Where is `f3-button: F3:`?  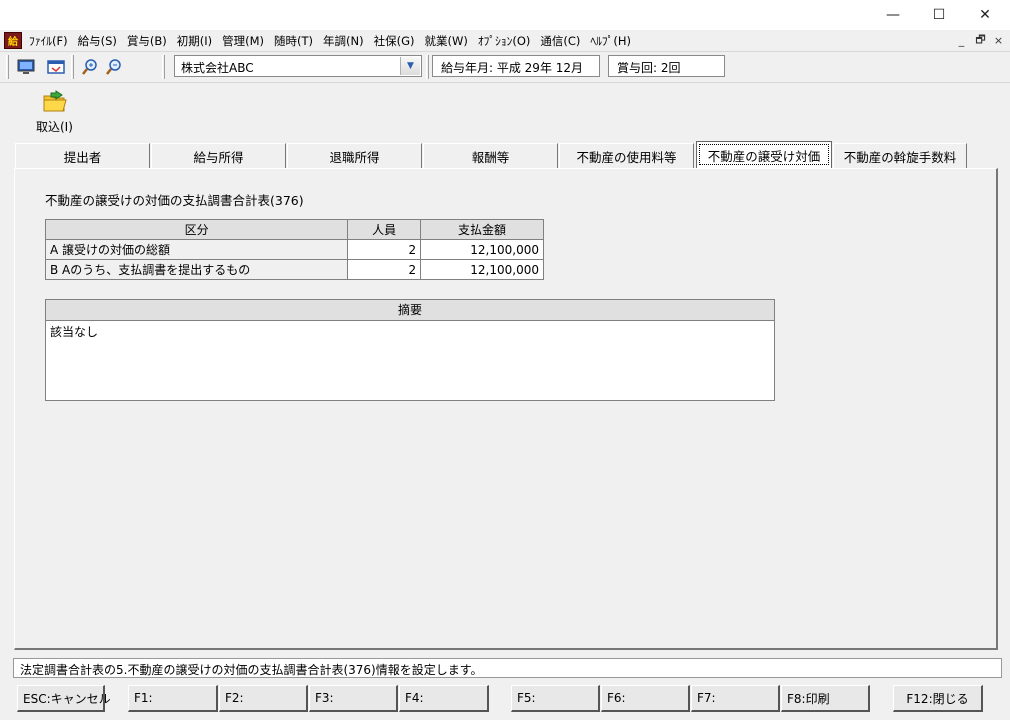
f3-button: F3: is located at coordinates (353, 698).